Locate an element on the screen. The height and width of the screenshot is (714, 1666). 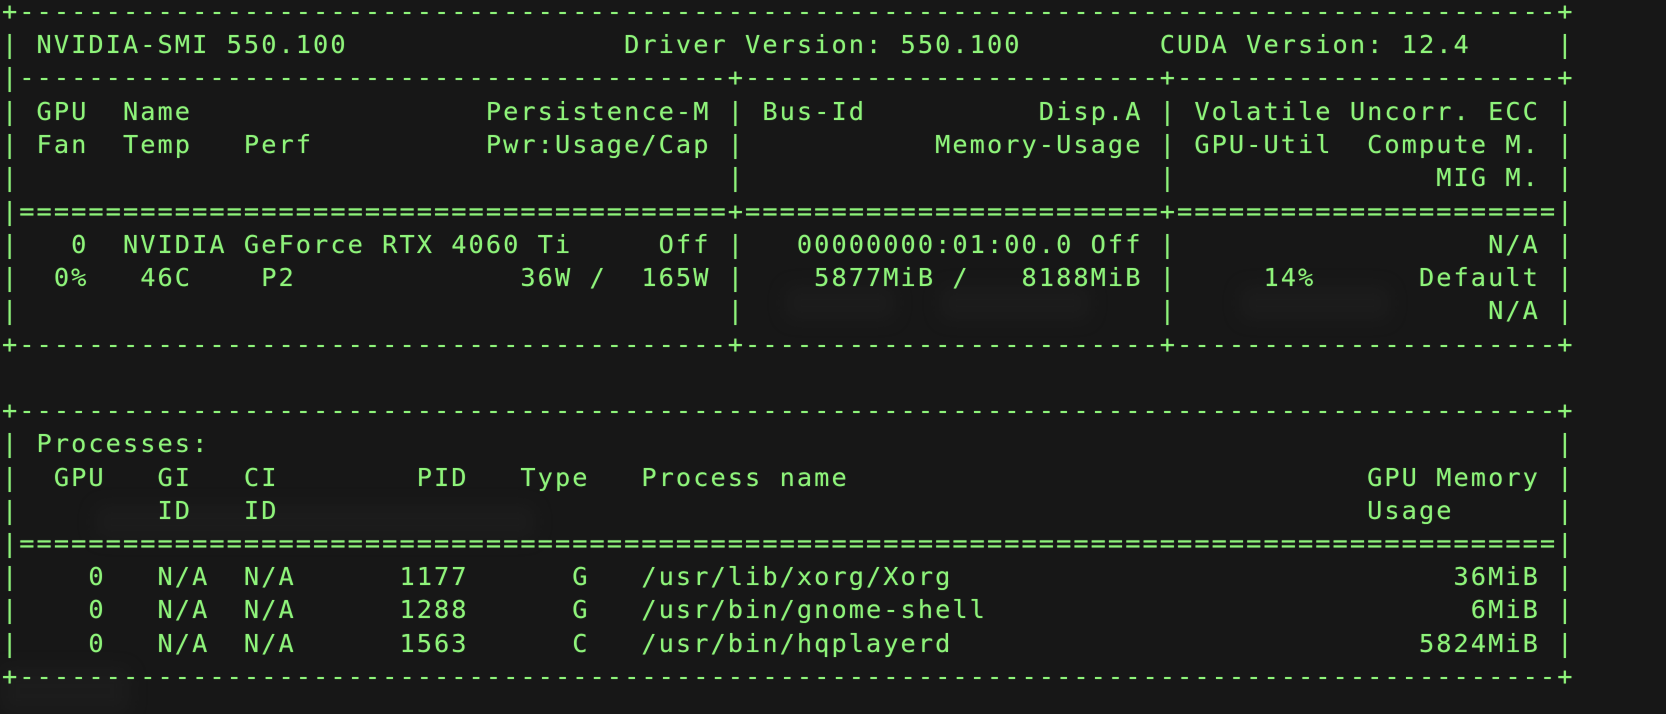
terminal-line-gpu-row-3: | | | N/A | is located at coordinates (788, 310).